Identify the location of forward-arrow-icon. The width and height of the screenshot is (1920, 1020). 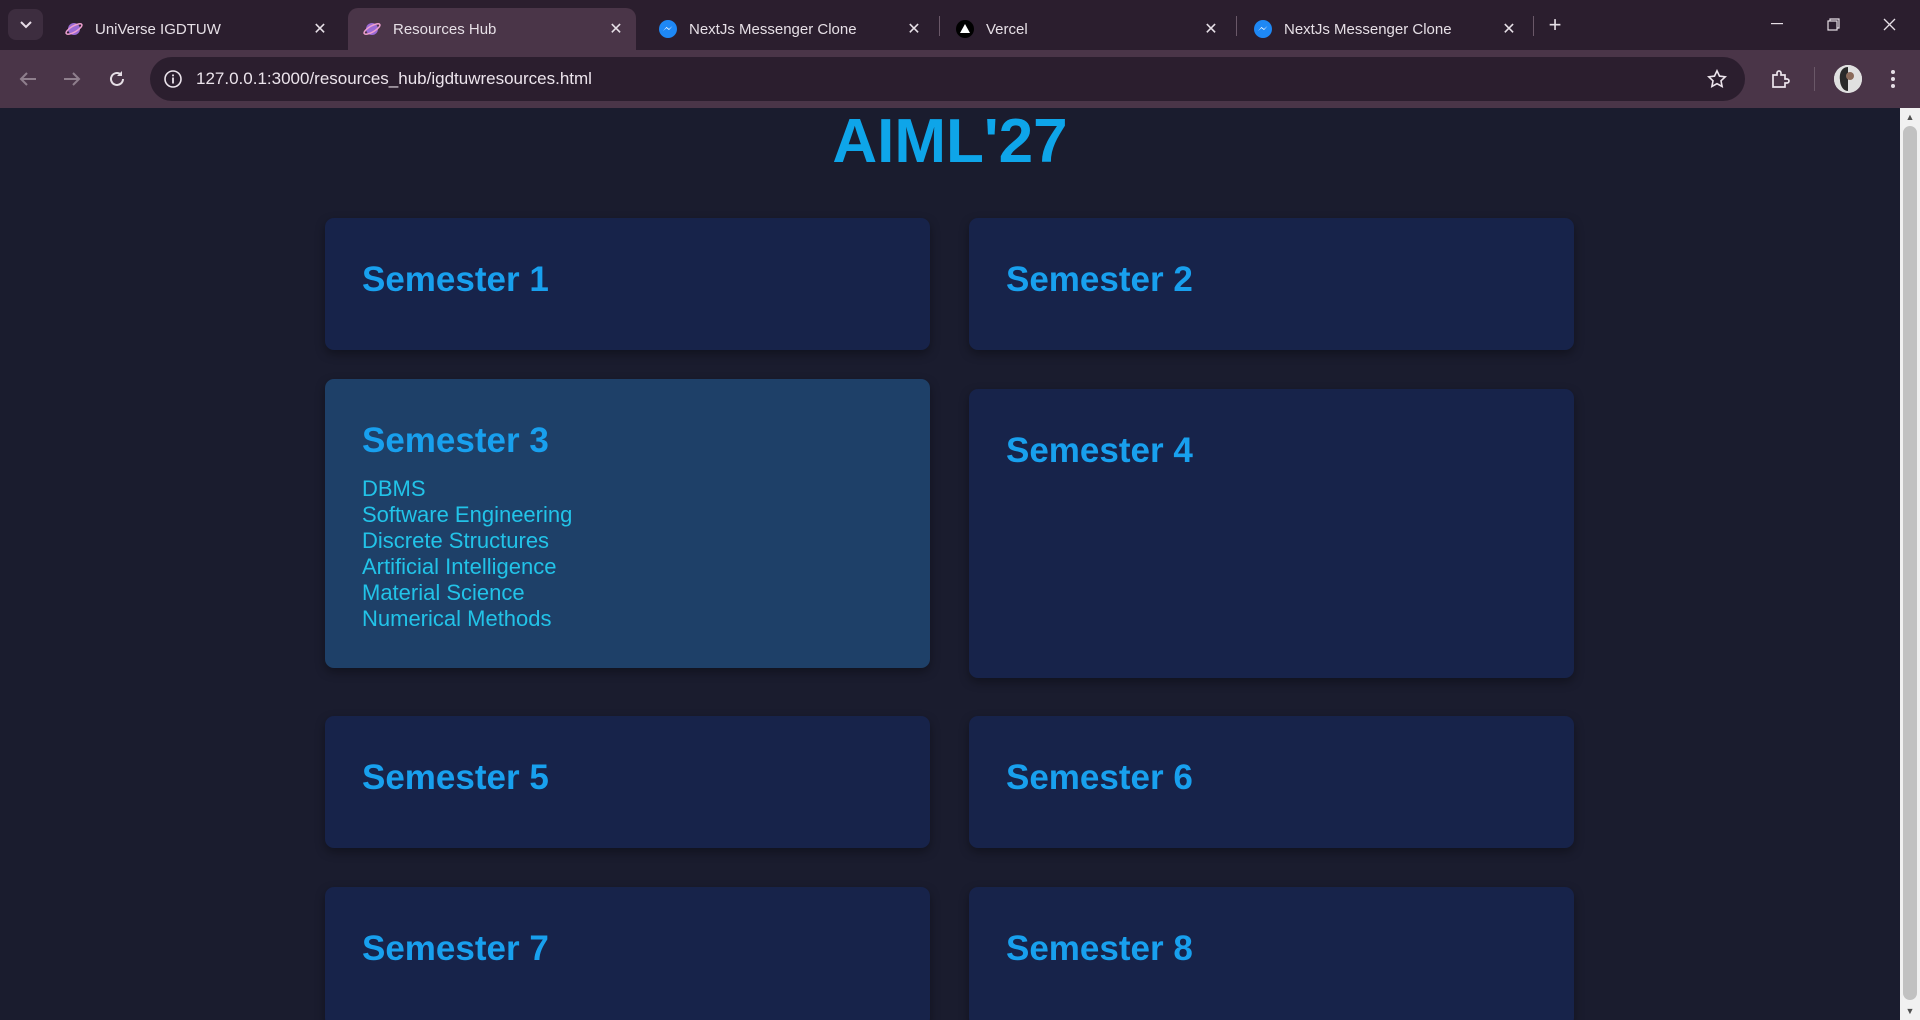
(72, 79).